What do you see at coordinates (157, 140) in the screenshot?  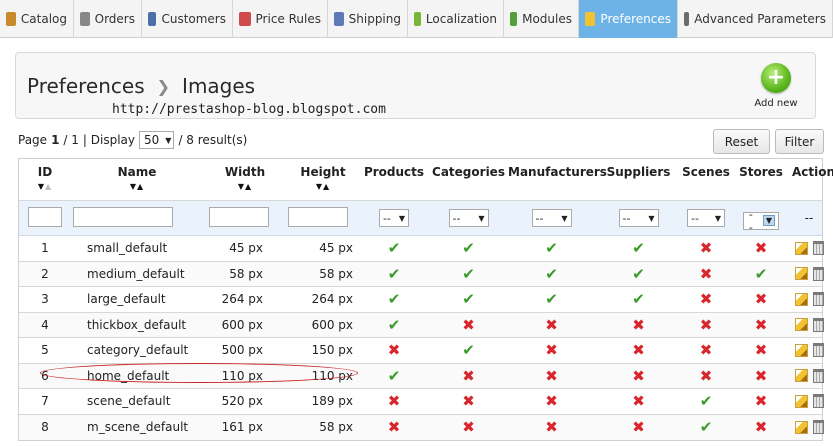 I see `display-select: 50 ▼` at bounding box center [157, 140].